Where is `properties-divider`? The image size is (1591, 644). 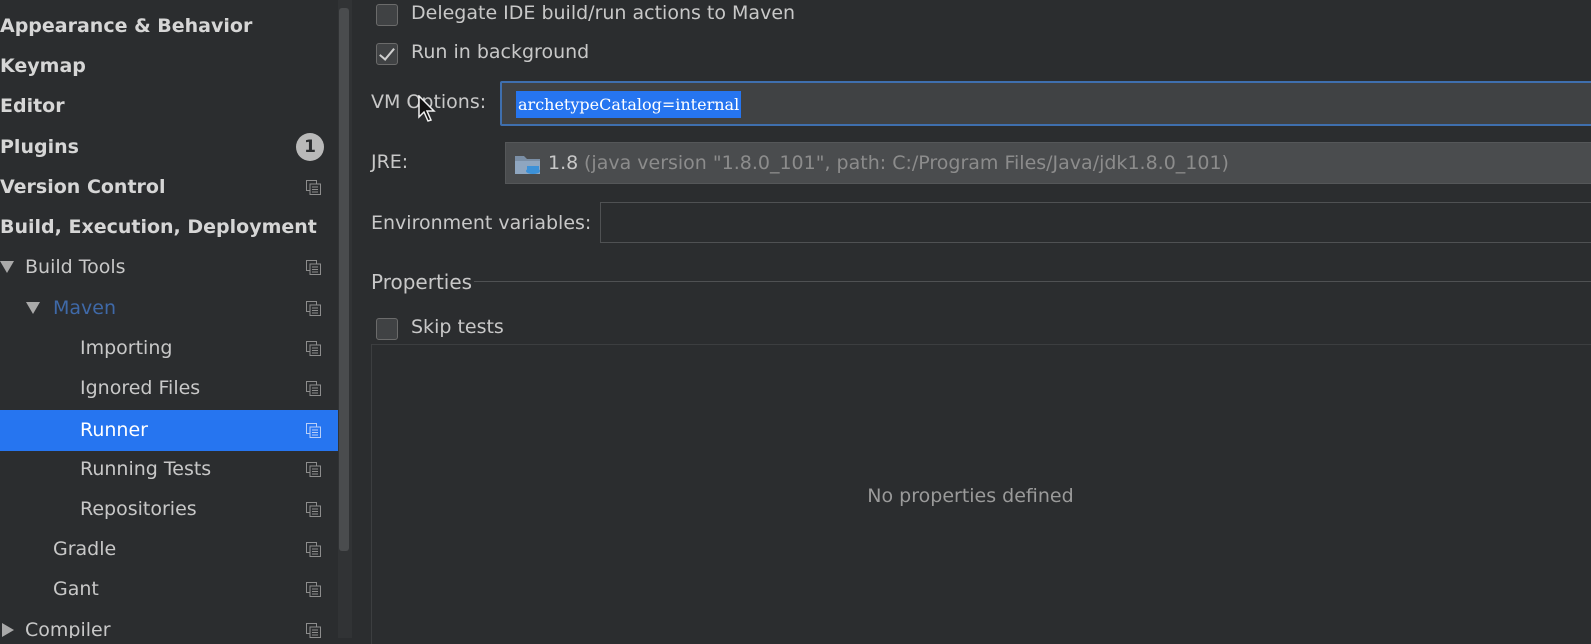
properties-divider is located at coordinates (1032, 281).